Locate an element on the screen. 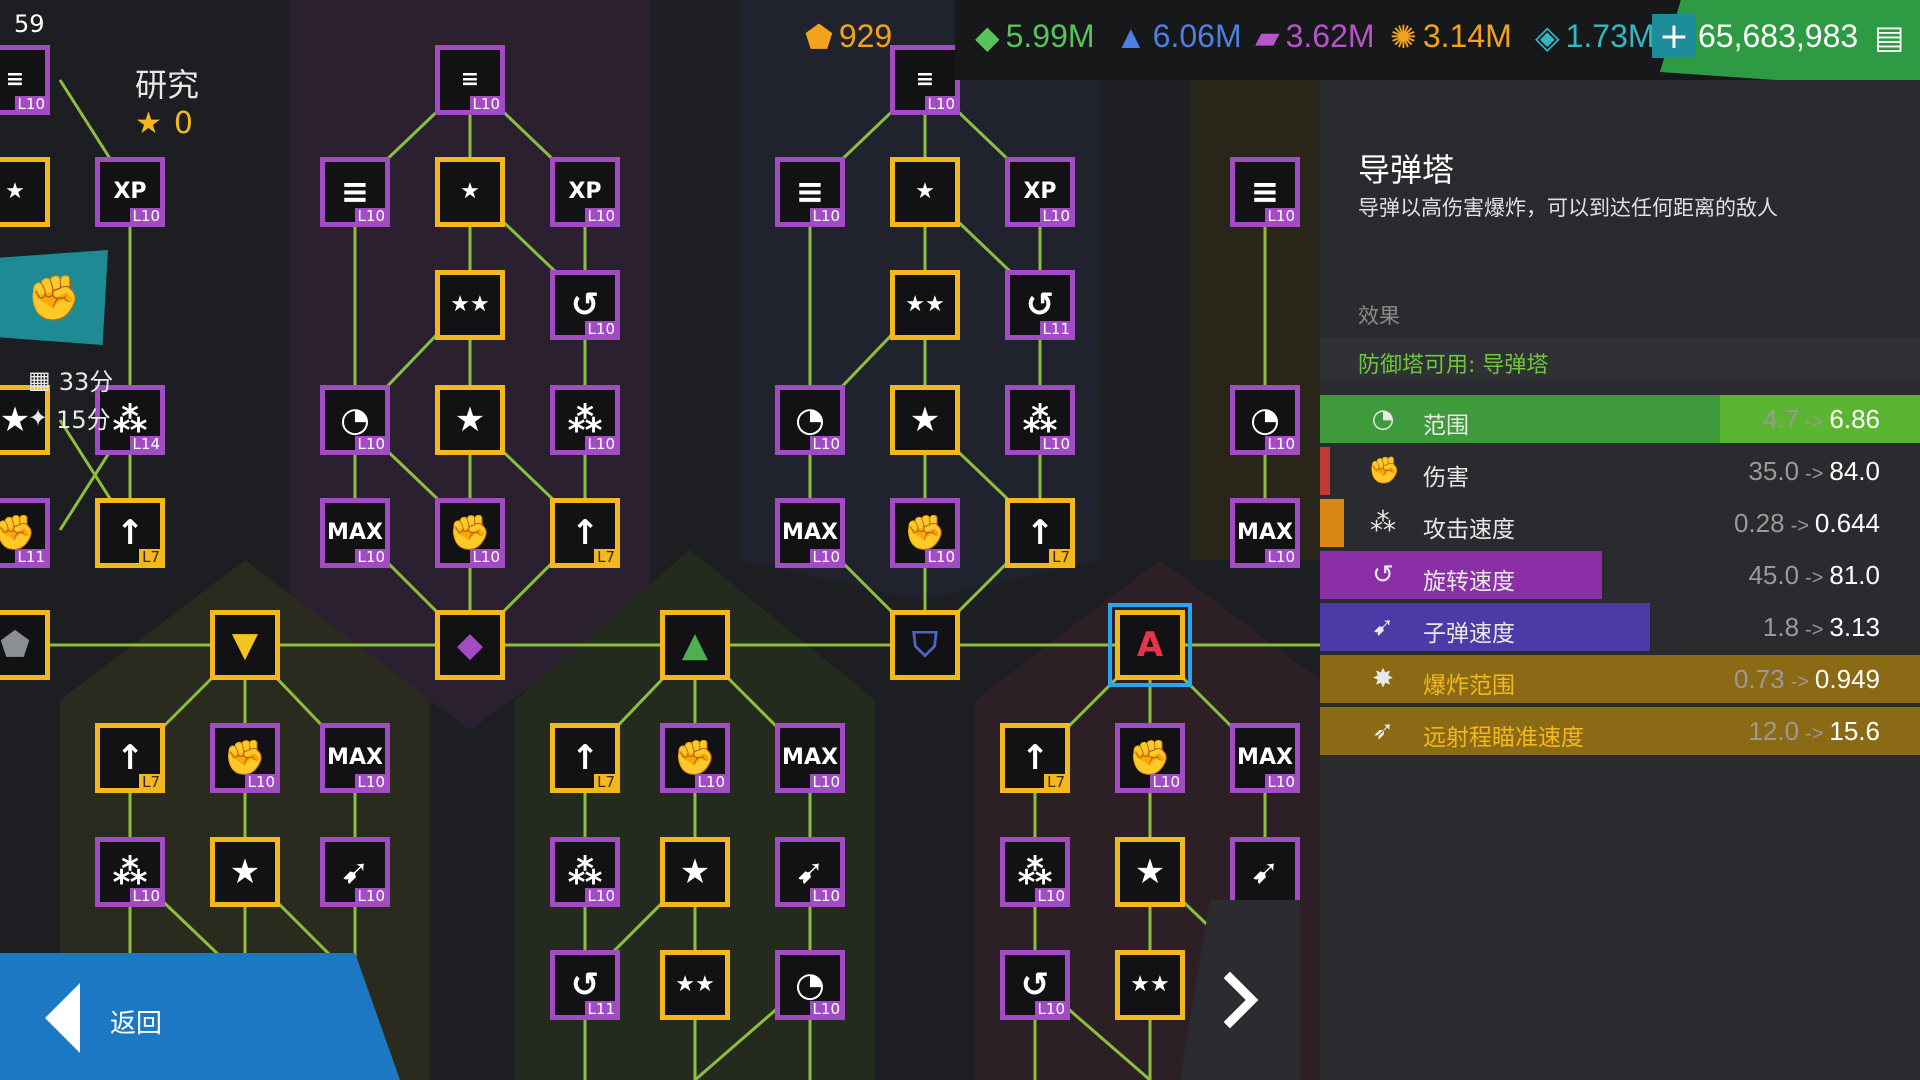 The height and width of the screenshot is (1080, 1920). stat-name: 爆炸范围 is located at coordinates (1469, 686).